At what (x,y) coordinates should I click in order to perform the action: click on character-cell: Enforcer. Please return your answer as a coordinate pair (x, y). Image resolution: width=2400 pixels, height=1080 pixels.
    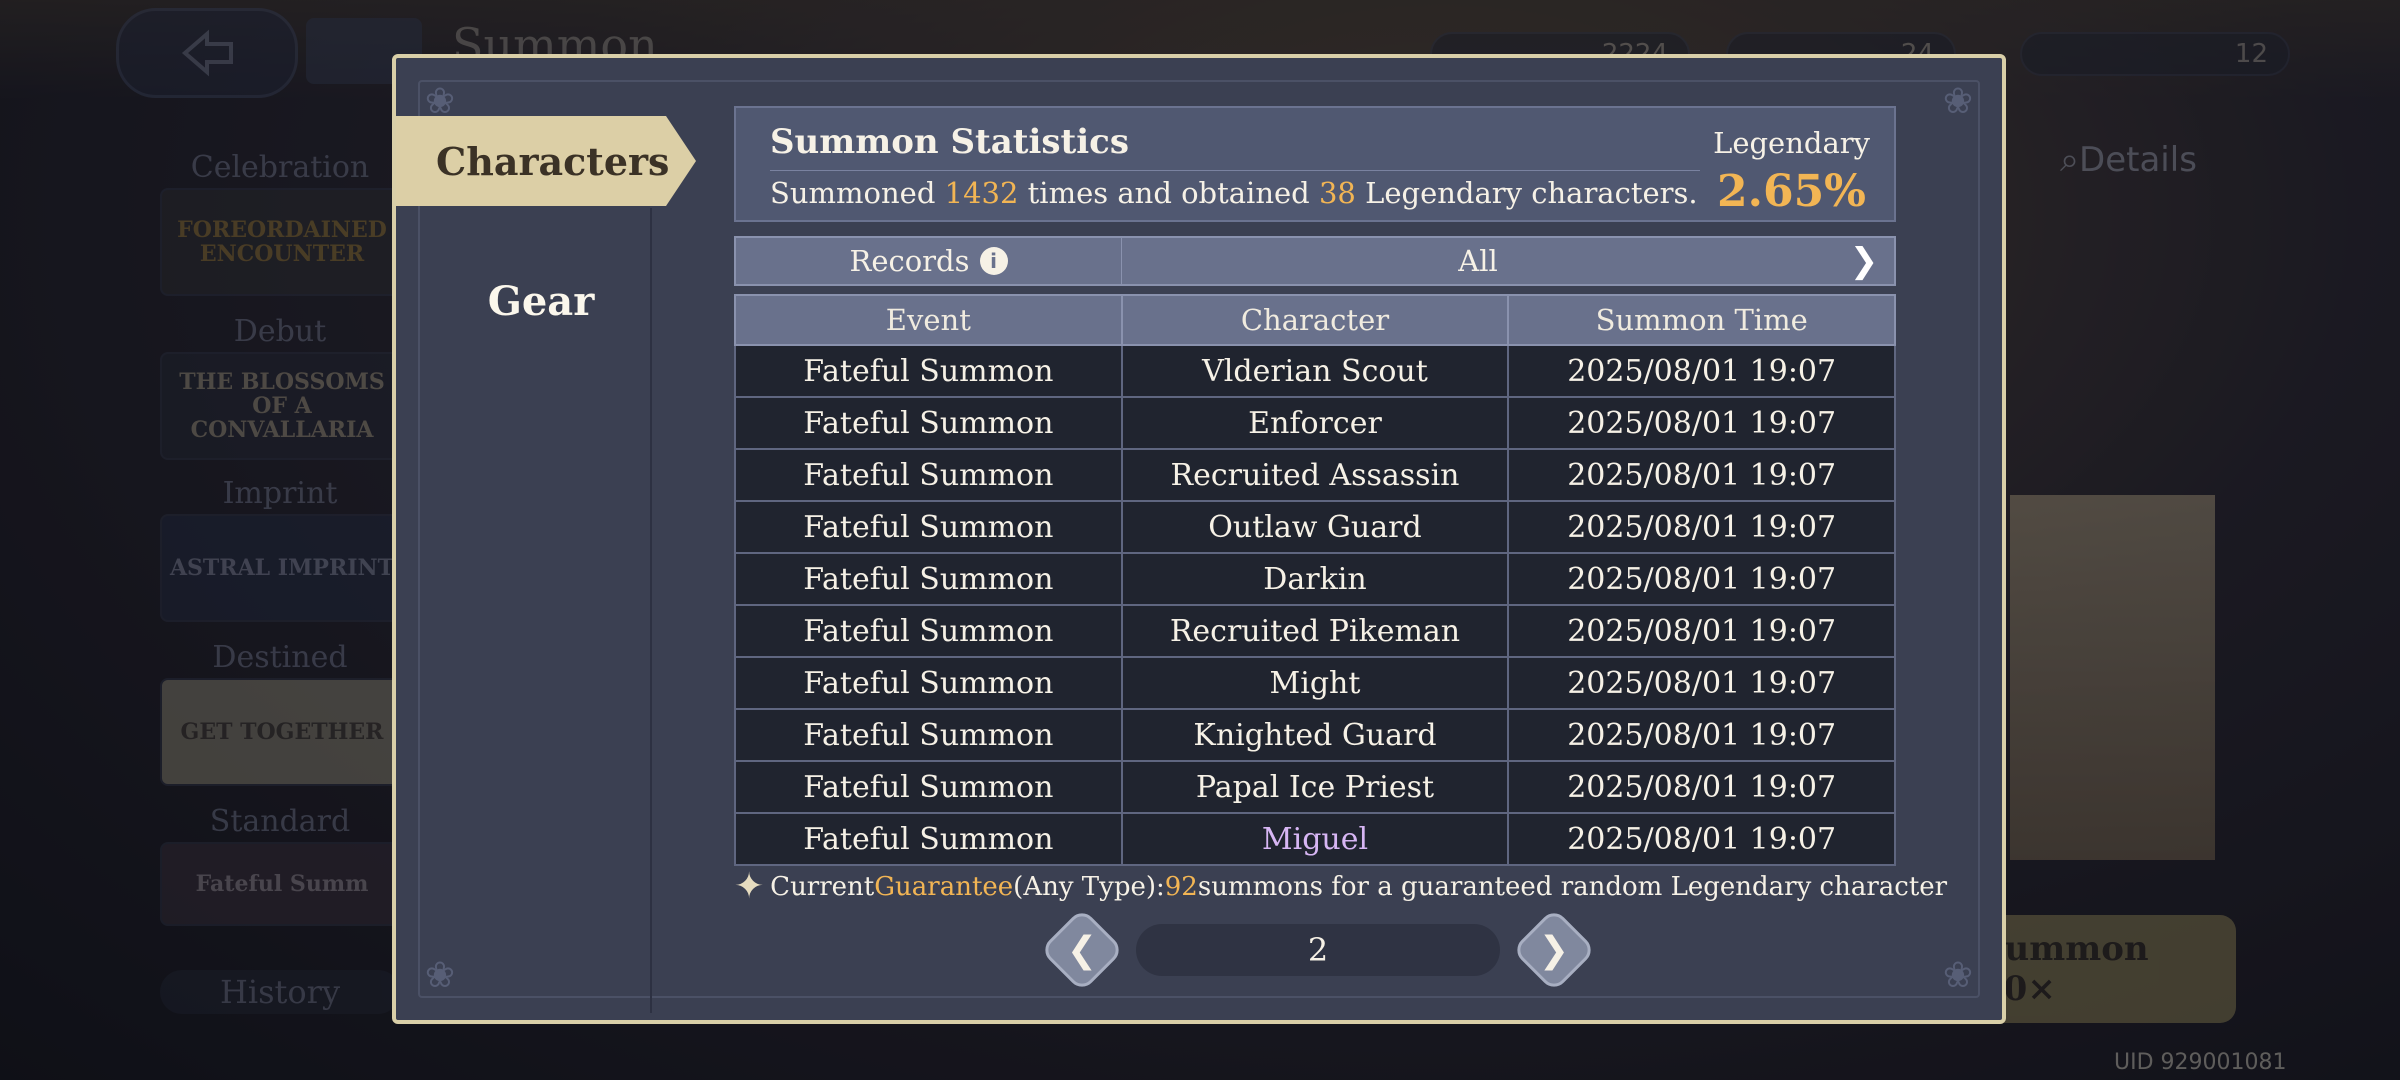
    Looking at the image, I should click on (1315, 423).